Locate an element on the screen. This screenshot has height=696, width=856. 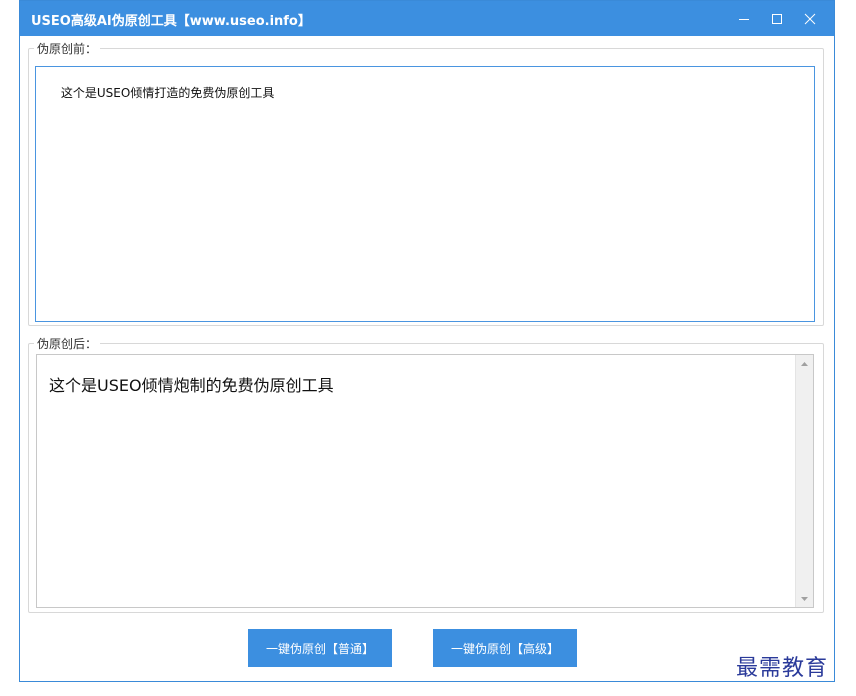
maximize-icon is located at coordinates (777, 18).